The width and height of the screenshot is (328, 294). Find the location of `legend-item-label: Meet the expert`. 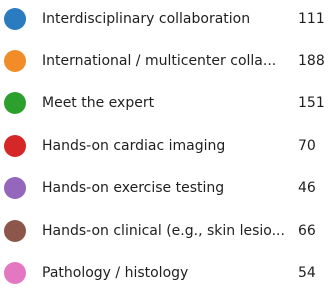

legend-item-label: Meet the expert is located at coordinates (98, 103).